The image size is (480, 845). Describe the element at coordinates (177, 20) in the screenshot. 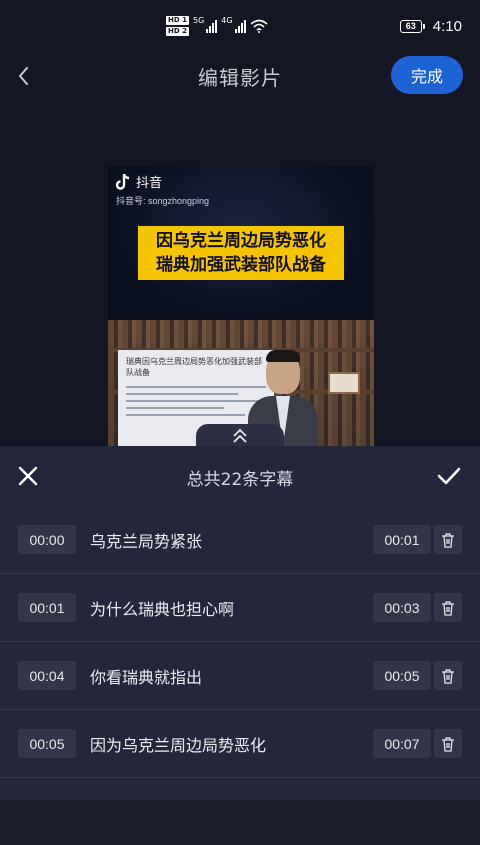

I see `hd1-badge: HD 1` at that location.